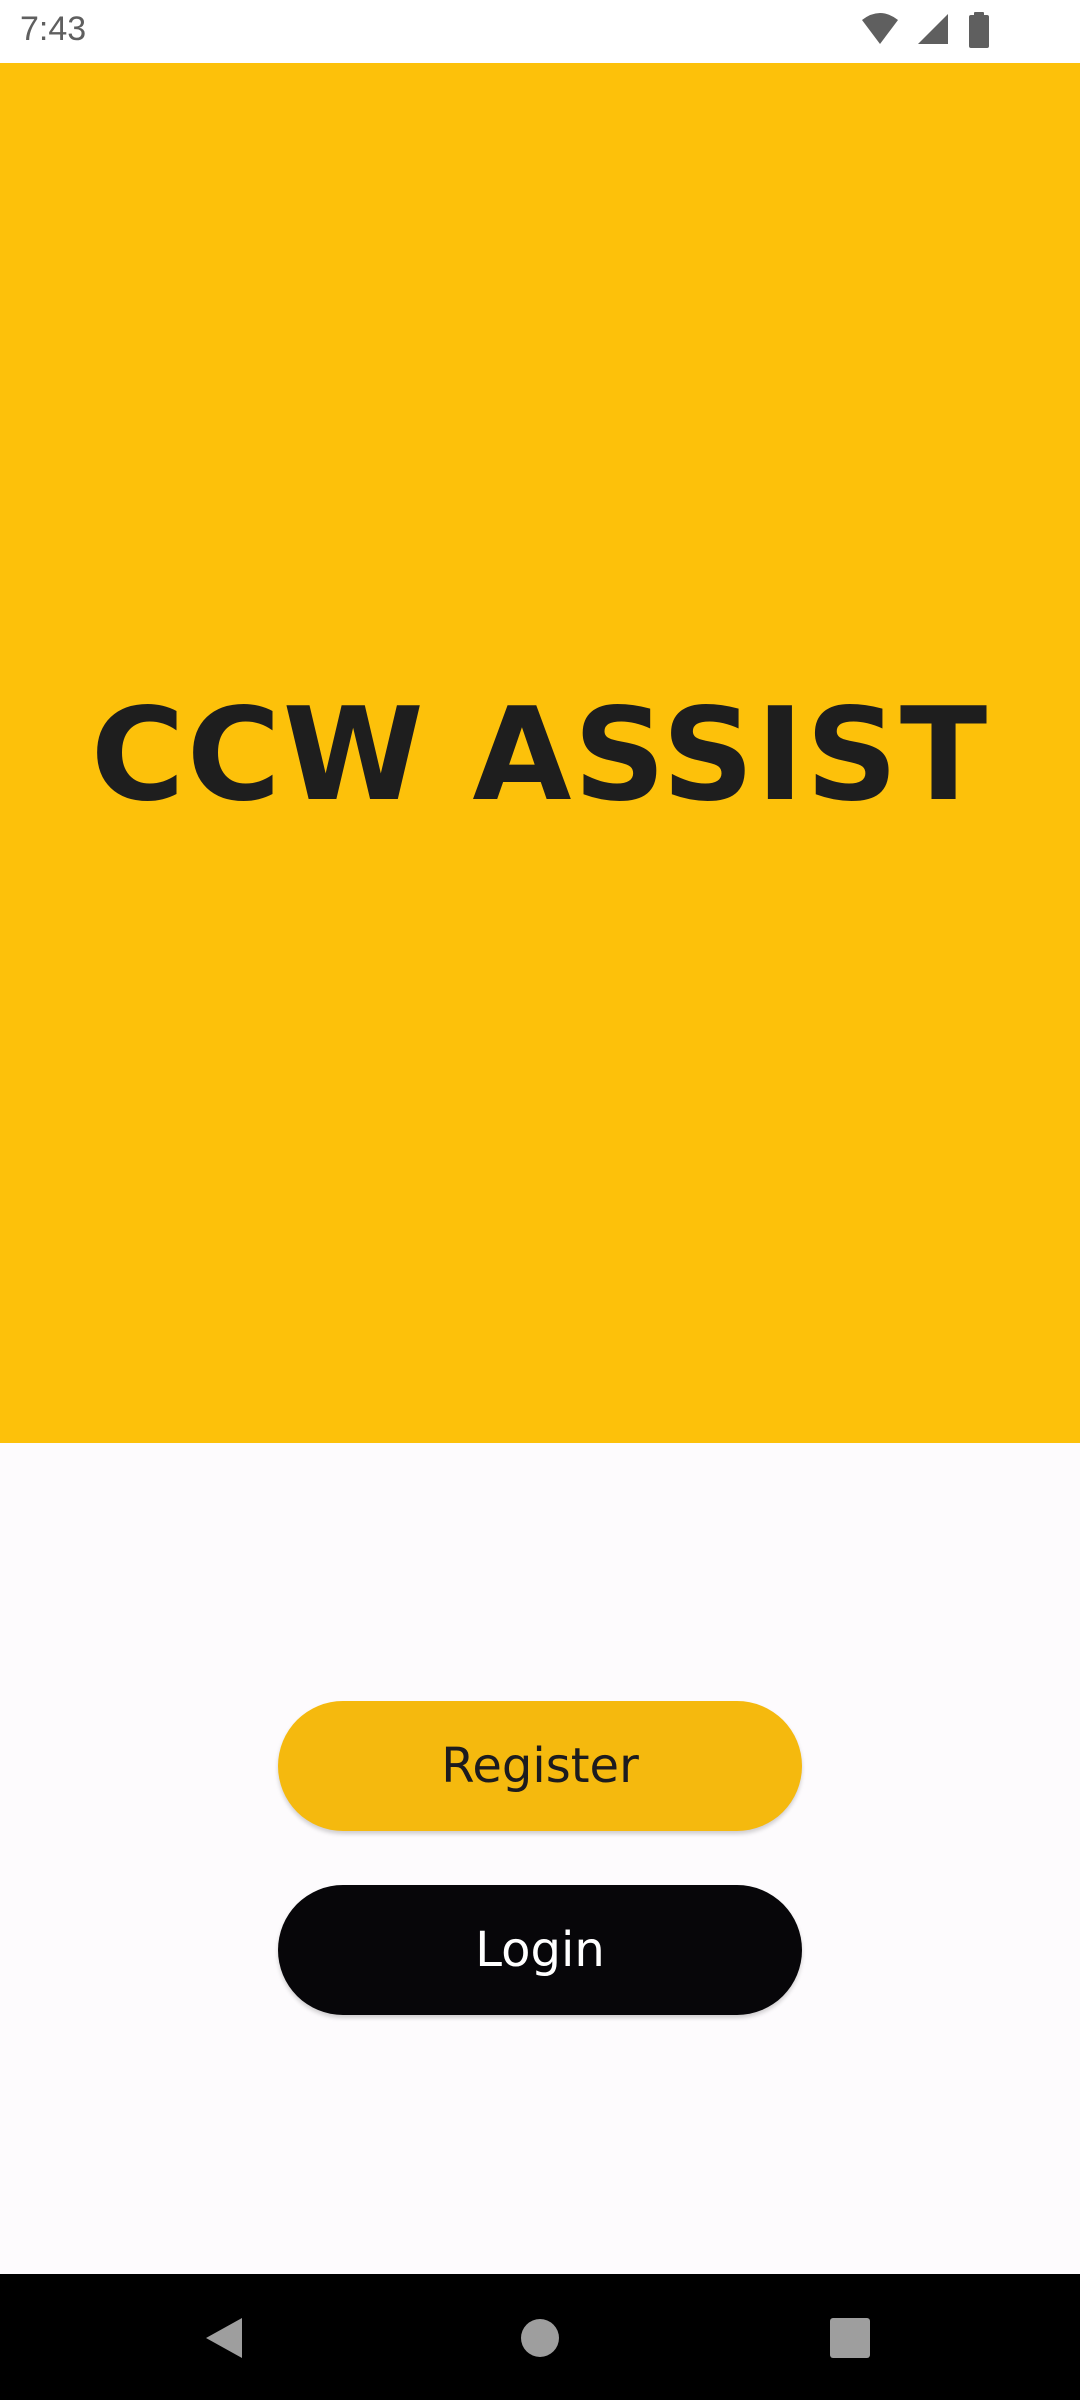 This screenshot has width=1080, height=2400. What do you see at coordinates (53, 29) in the screenshot?
I see `status-time: 7:43` at bounding box center [53, 29].